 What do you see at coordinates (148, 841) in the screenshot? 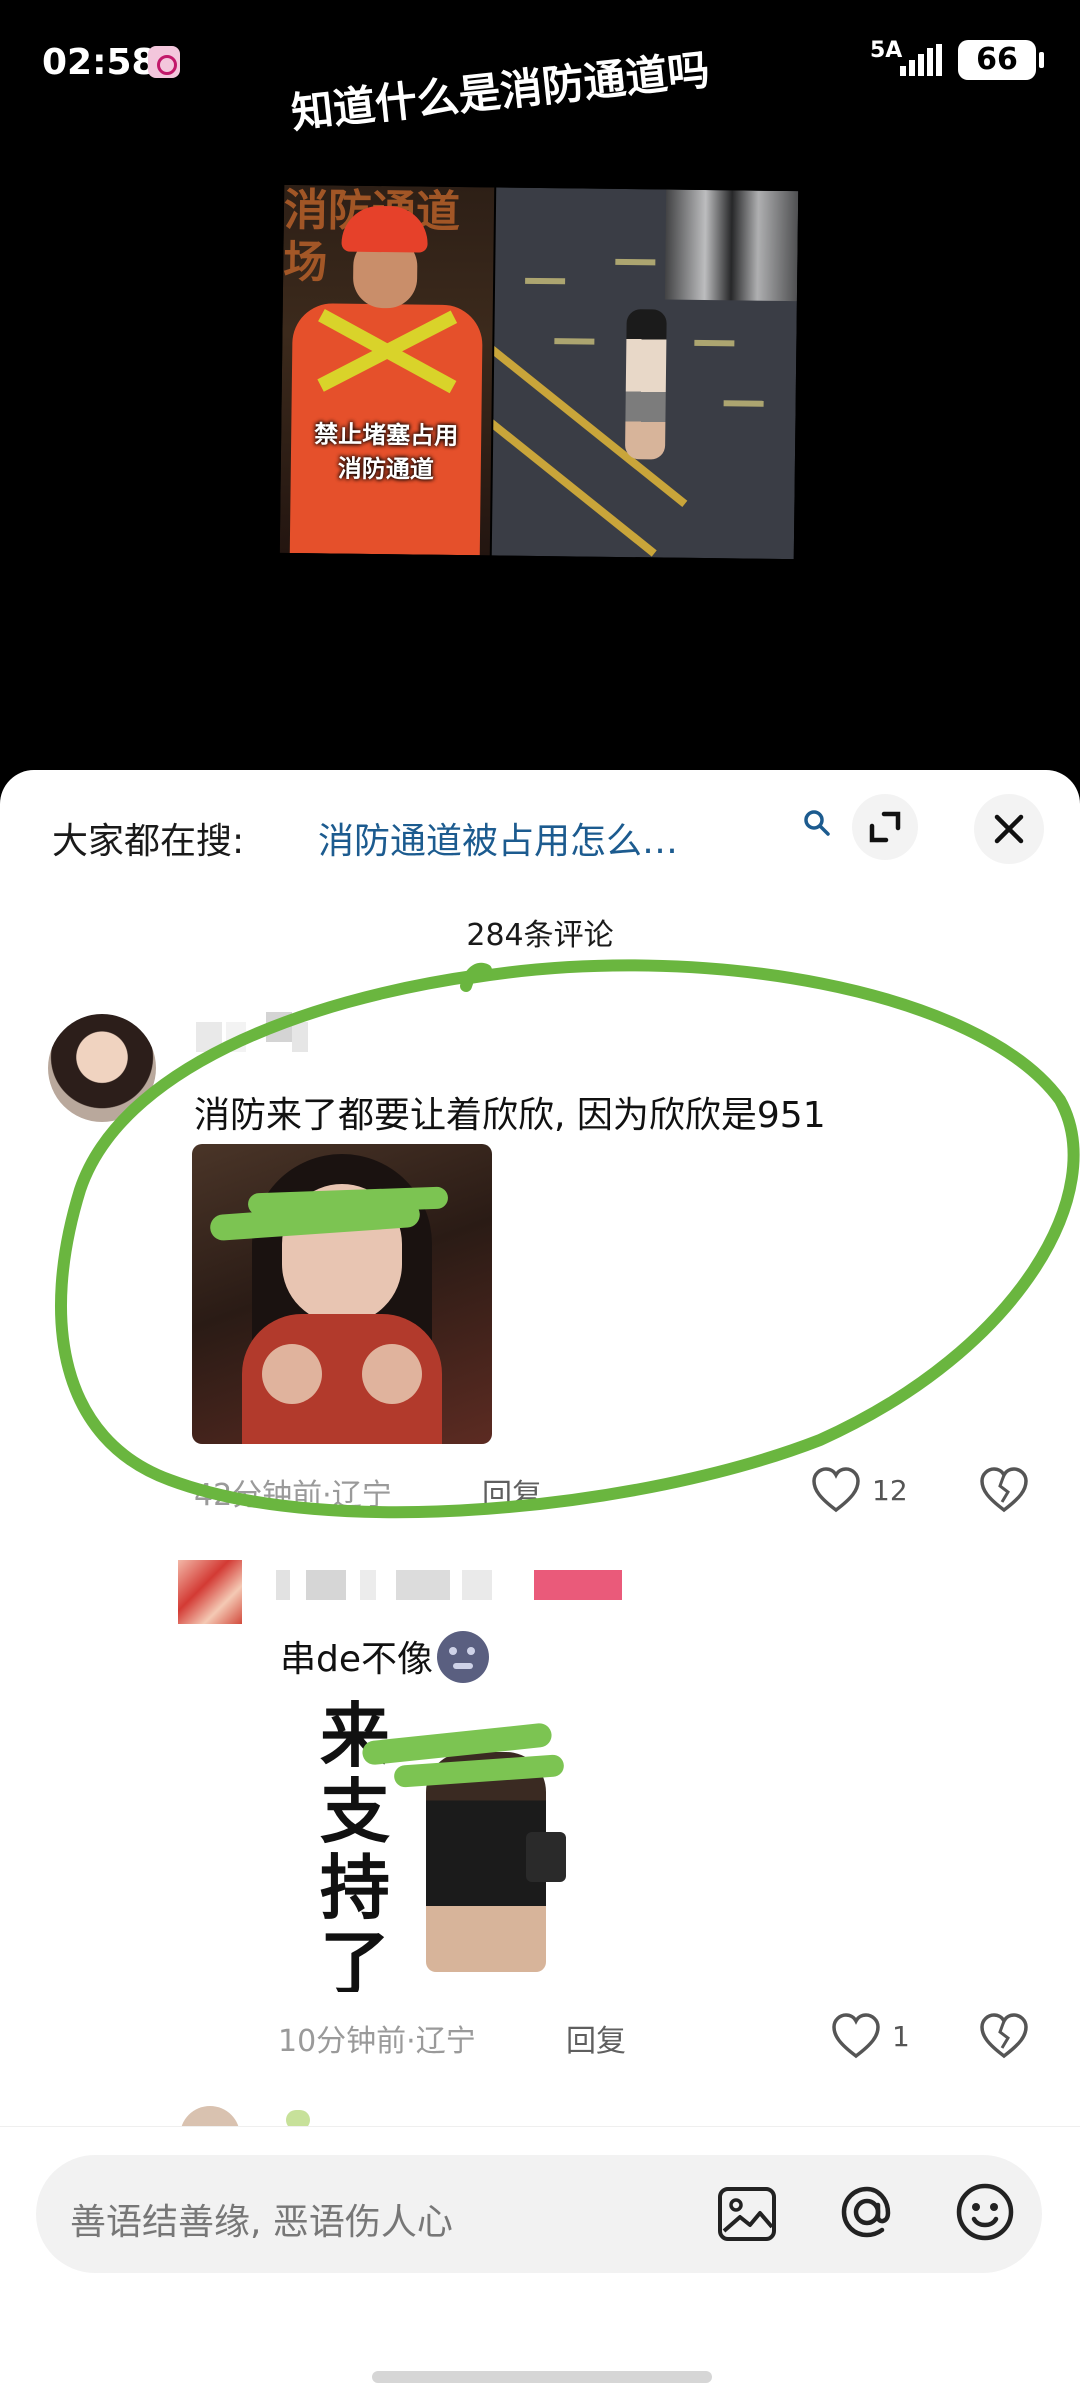
I see `search-prefix-label: 大家都在搜:` at bounding box center [148, 841].